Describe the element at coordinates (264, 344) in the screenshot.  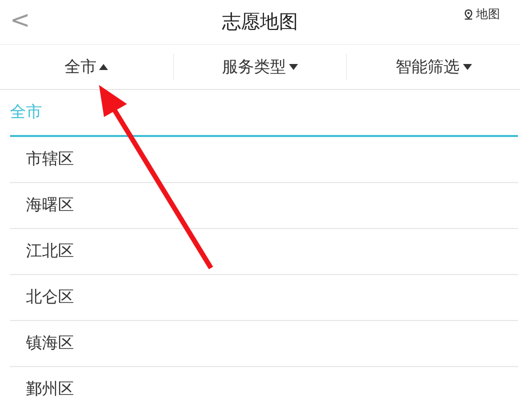
I see `district-item: 镇海区` at that location.